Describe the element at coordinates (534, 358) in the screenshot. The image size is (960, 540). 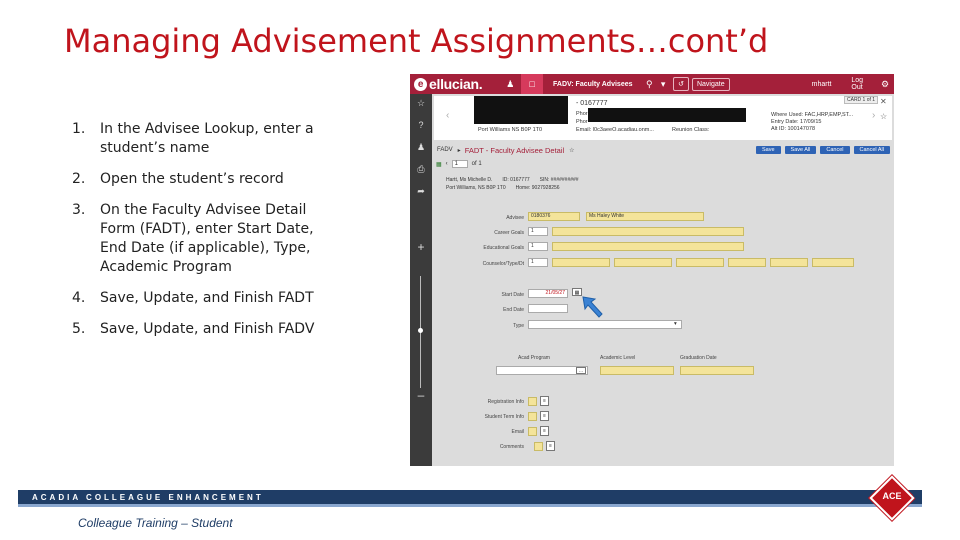
I see `acad-program-label: Acad Program` at that location.